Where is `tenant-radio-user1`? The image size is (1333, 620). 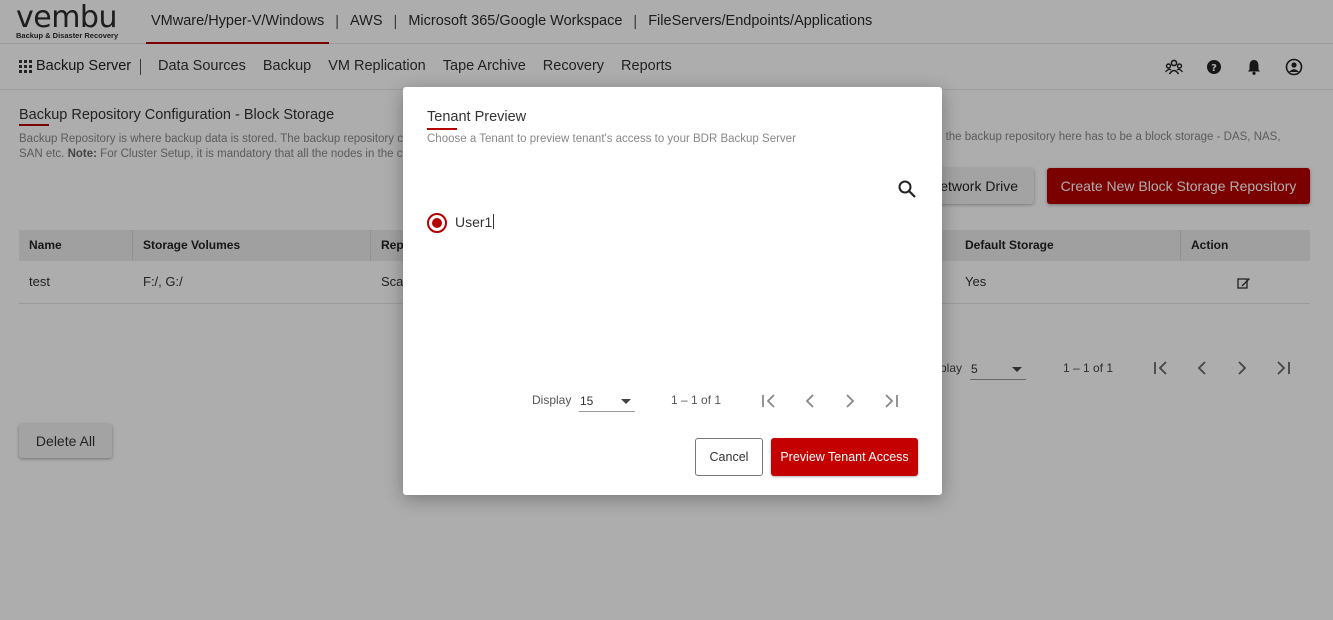 tenant-radio-user1 is located at coordinates (437, 223).